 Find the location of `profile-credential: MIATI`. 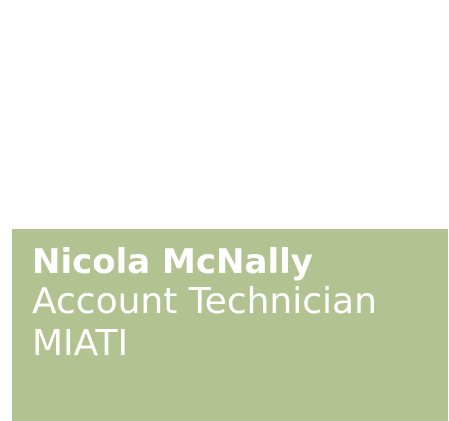

profile-credential: MIATI is located at coordinates (80, 344).